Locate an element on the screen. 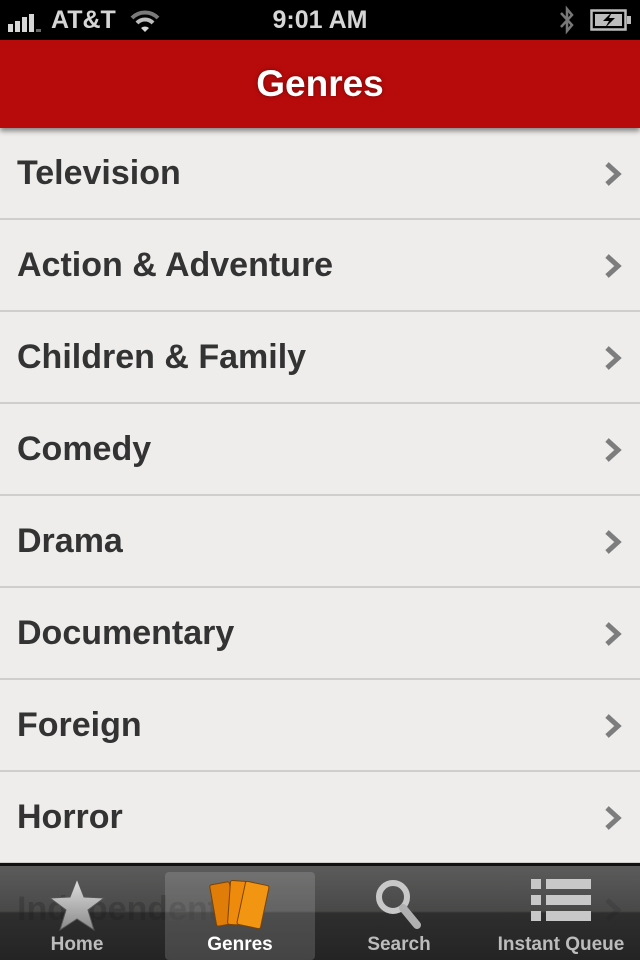 The height and width of the screenshot is (960, 640). page-title: Genres is located at coordinates (320, 83).